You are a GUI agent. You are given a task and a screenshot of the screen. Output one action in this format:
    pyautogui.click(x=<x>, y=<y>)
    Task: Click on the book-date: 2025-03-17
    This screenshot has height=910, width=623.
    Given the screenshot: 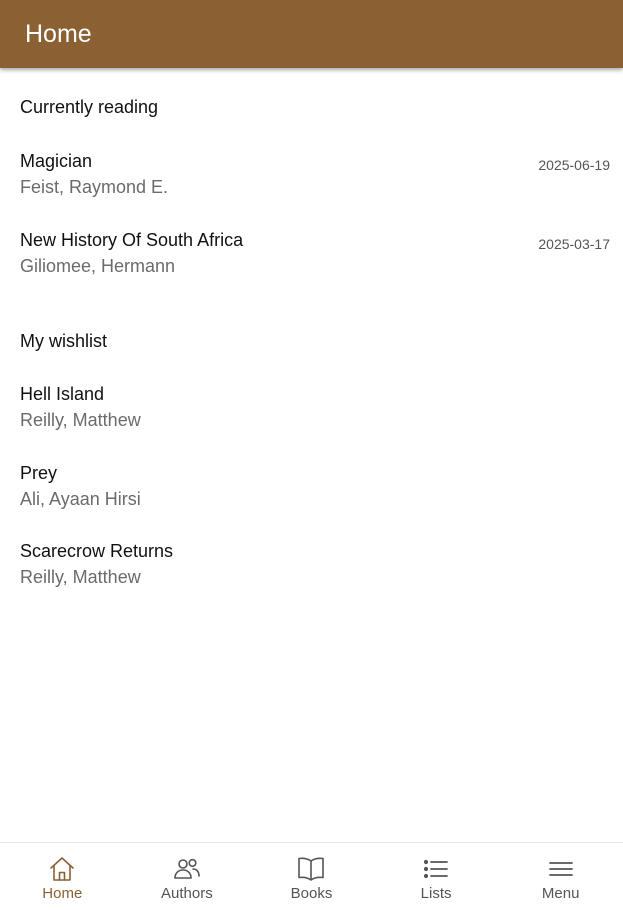 What is the action you would take?
    pyautogui.click(x=574, y=244)
    